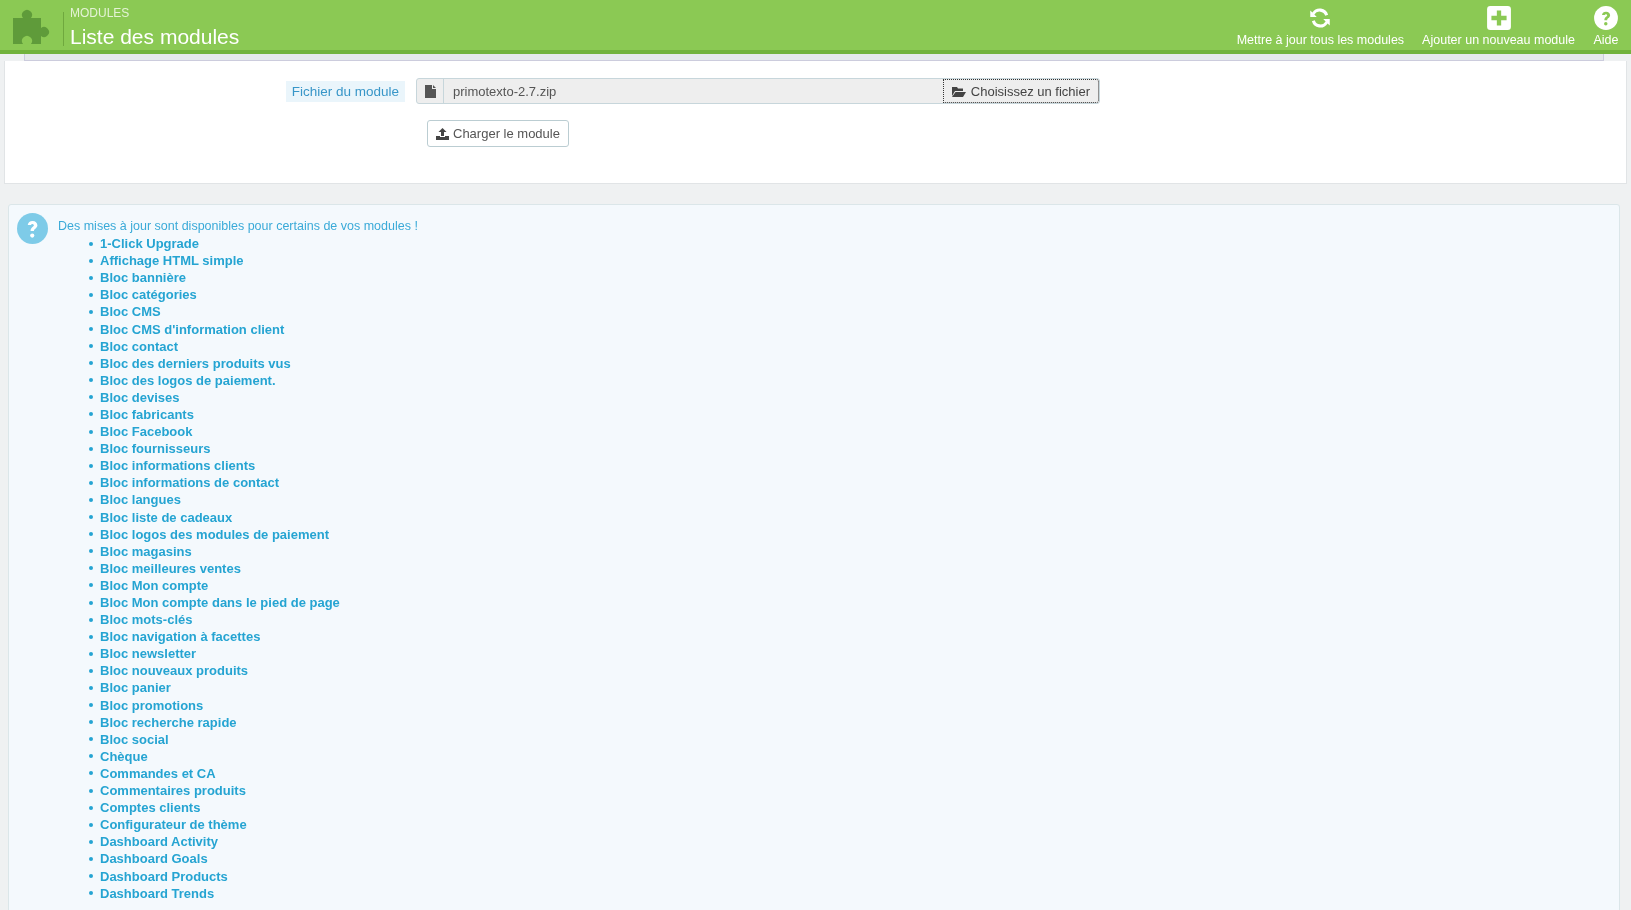  Describe the element at coordinates (188, 380) in the screenshot. I see `module-link: Bloc des logos de paiement.` at that location.